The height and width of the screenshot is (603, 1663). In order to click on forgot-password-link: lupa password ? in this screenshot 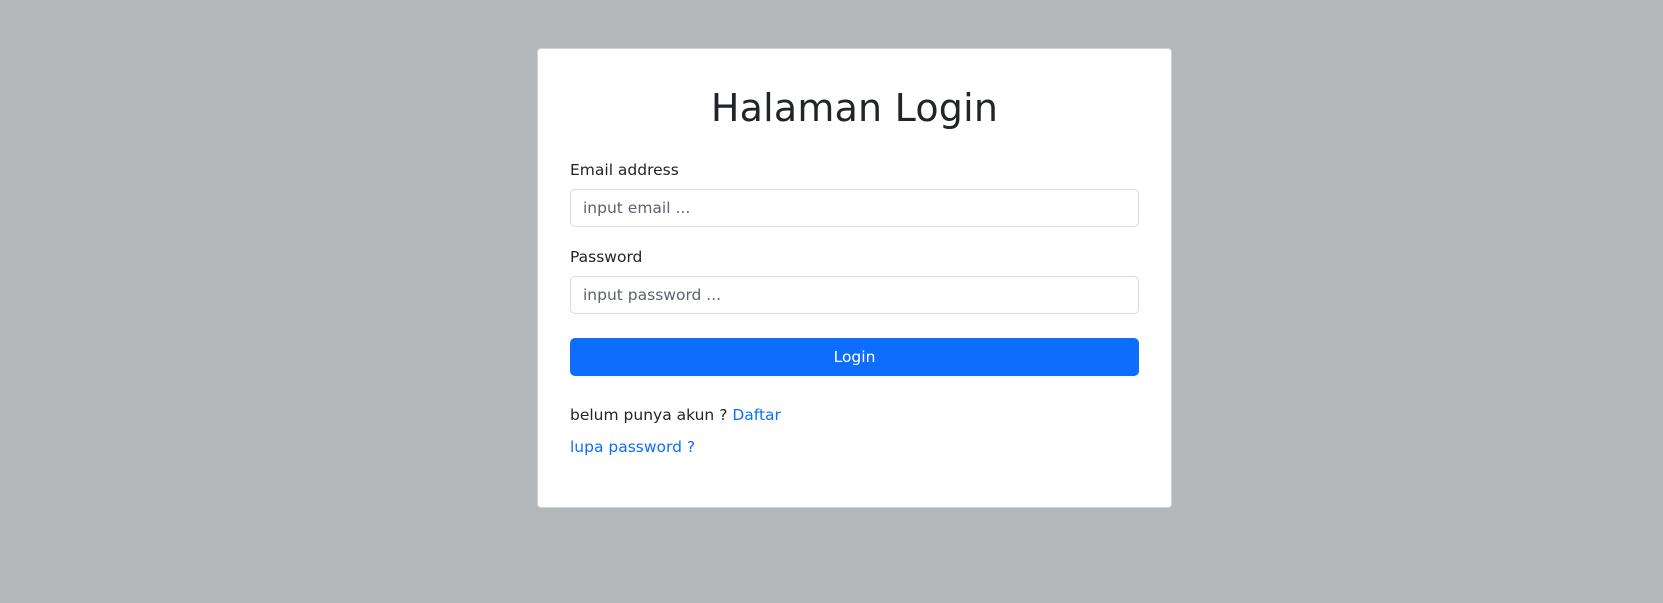, I will do `click(632, 447)`.